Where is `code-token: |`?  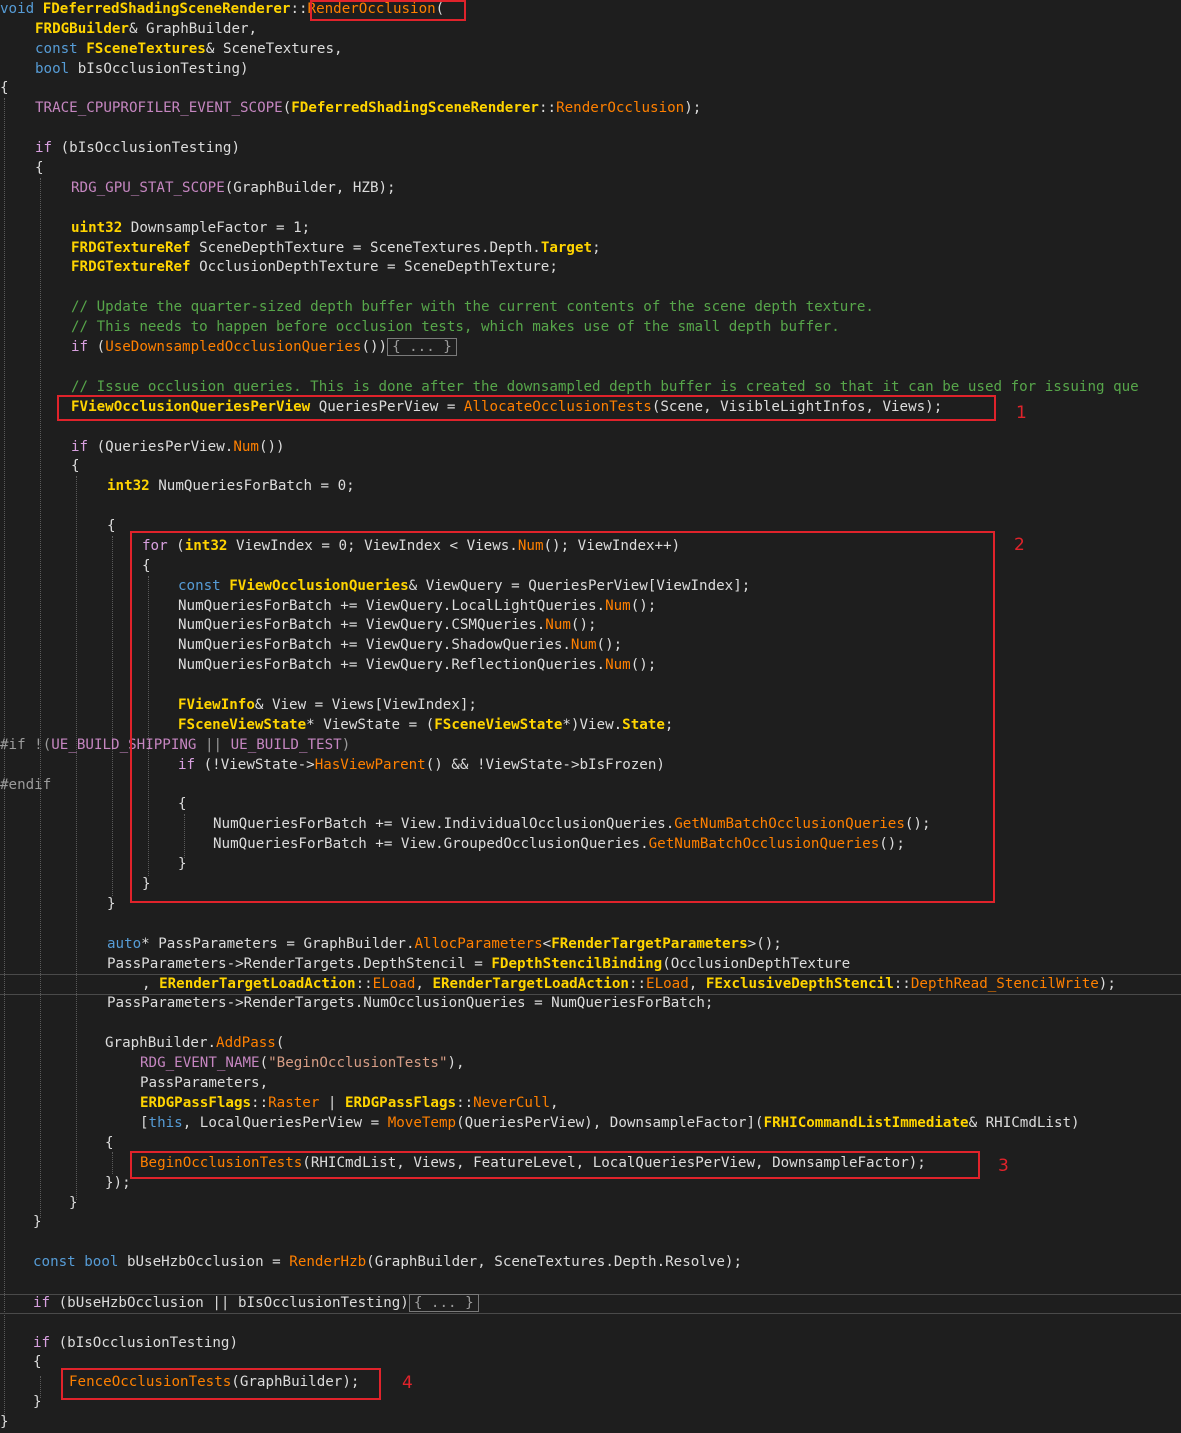 code-token: | is located at coordinates (332, 1103).